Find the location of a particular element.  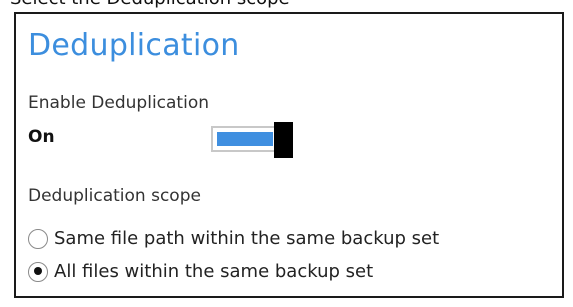

toggle-fill is located at coordinates (245, 139).